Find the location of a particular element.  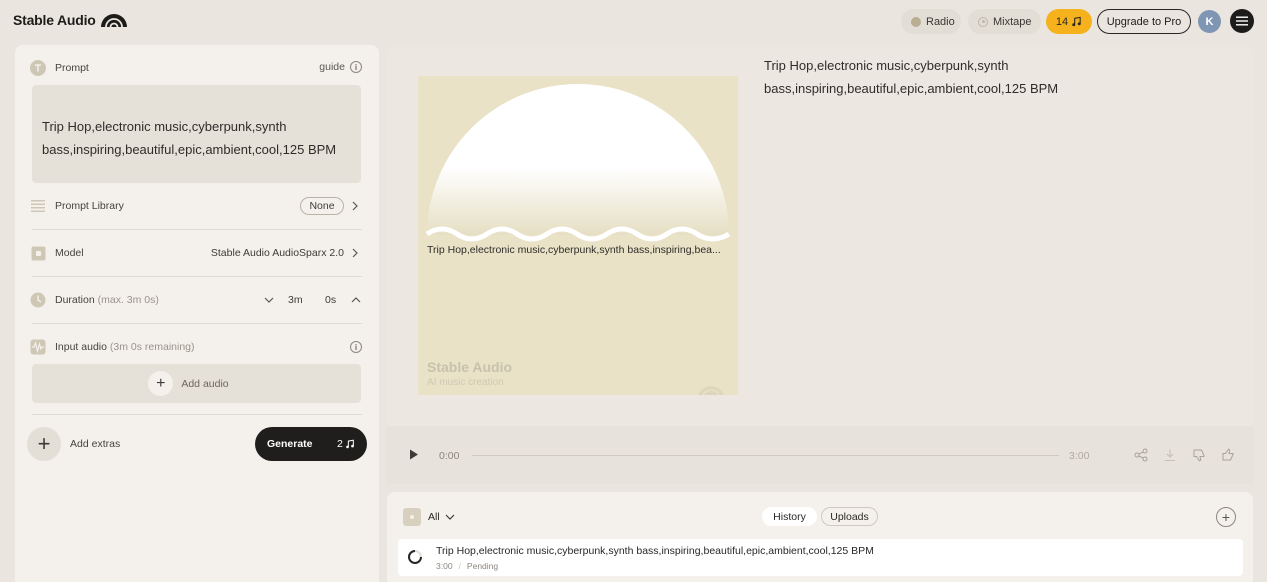

mixtape-button: Mixtape is located at coordinates (1004, 21).